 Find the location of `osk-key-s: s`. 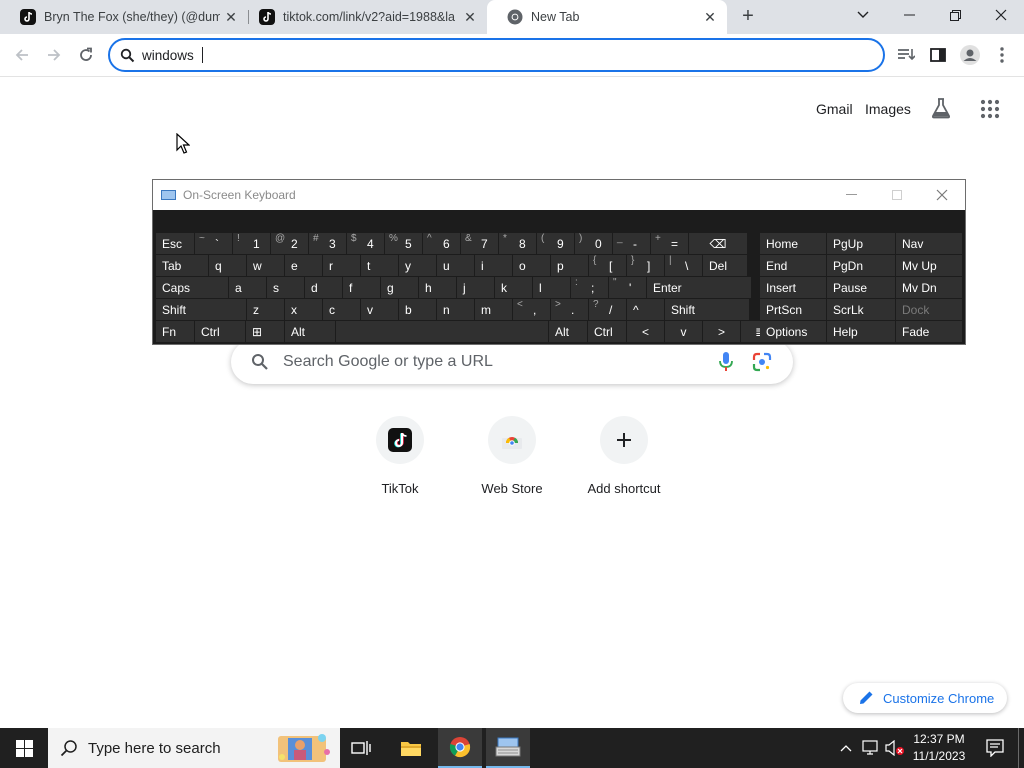

osk-key-s: s is located at coordinates (285, 287).